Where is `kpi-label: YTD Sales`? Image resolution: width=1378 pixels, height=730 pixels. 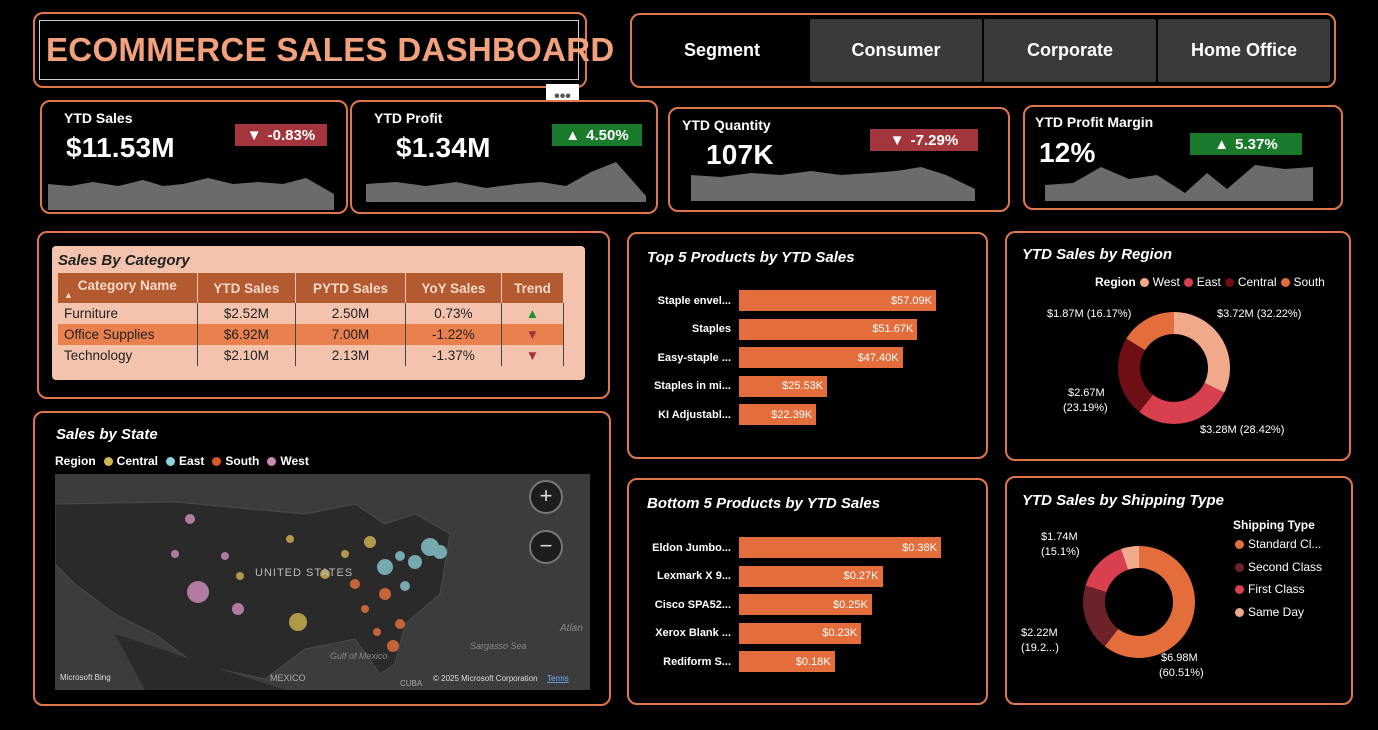 kpi-label: YTD Sales is located at coordinates (98, 118).